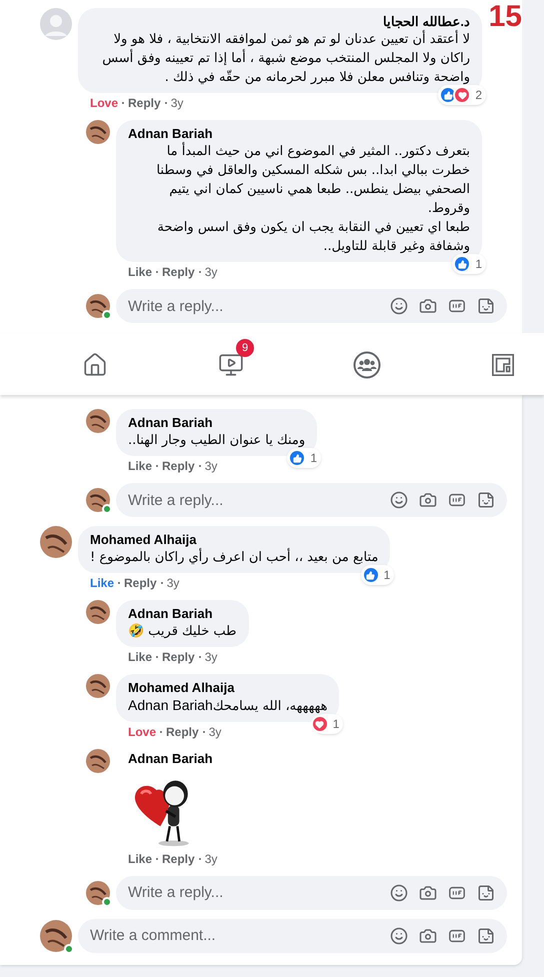 This screenshot has width=544, height=977. I want to click on comment-text: متابع من بعيد ،، أحب ان اعرف رأي راكان بالموضوع !, so click(234, 557).